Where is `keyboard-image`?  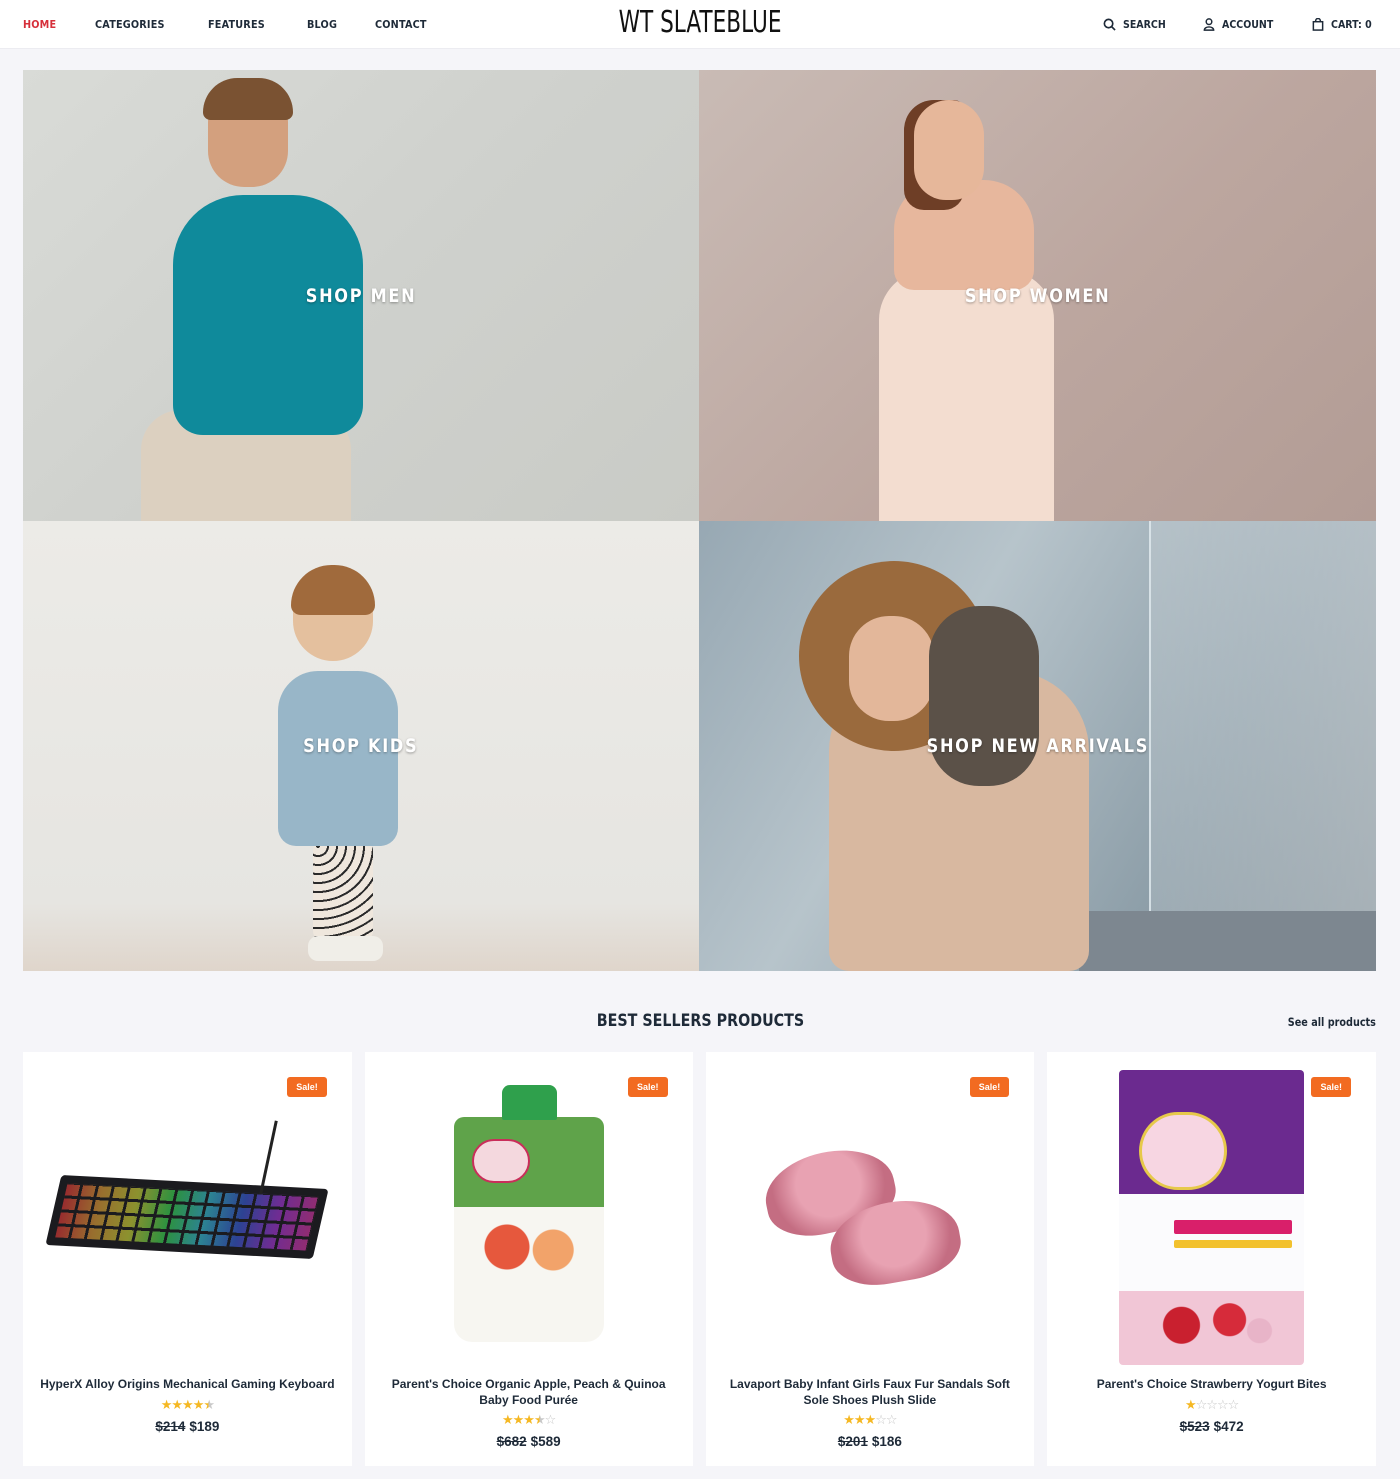
keyboard-image is located at coordinates (187, 1190).